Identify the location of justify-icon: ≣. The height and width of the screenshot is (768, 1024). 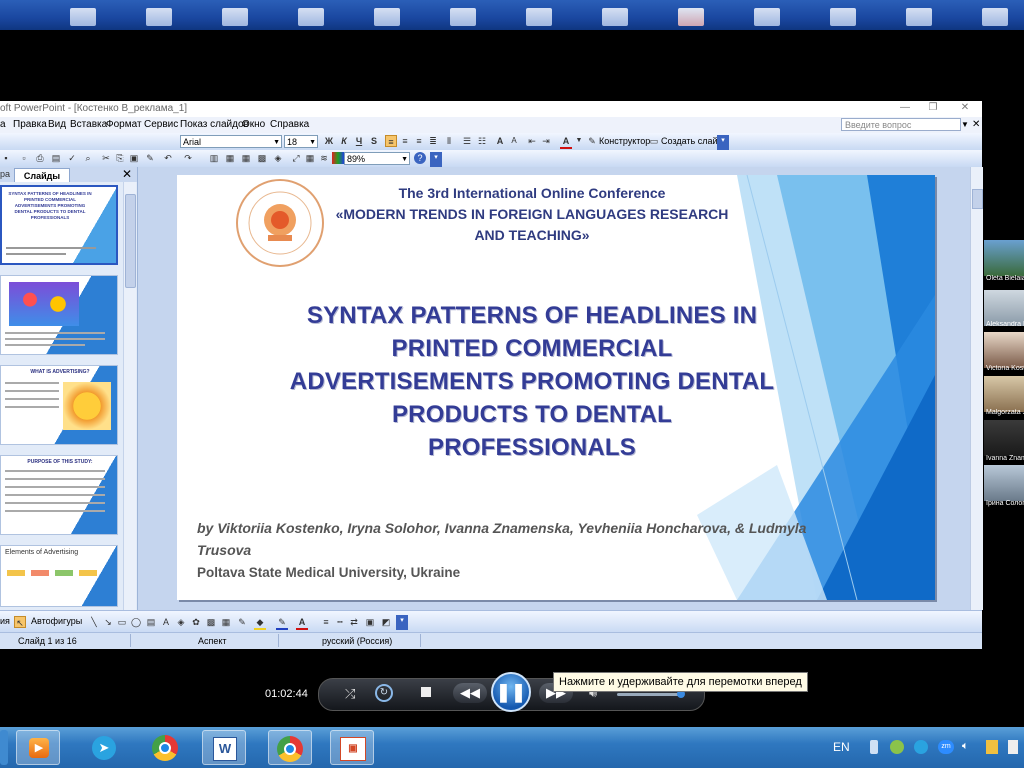
(433, 141).